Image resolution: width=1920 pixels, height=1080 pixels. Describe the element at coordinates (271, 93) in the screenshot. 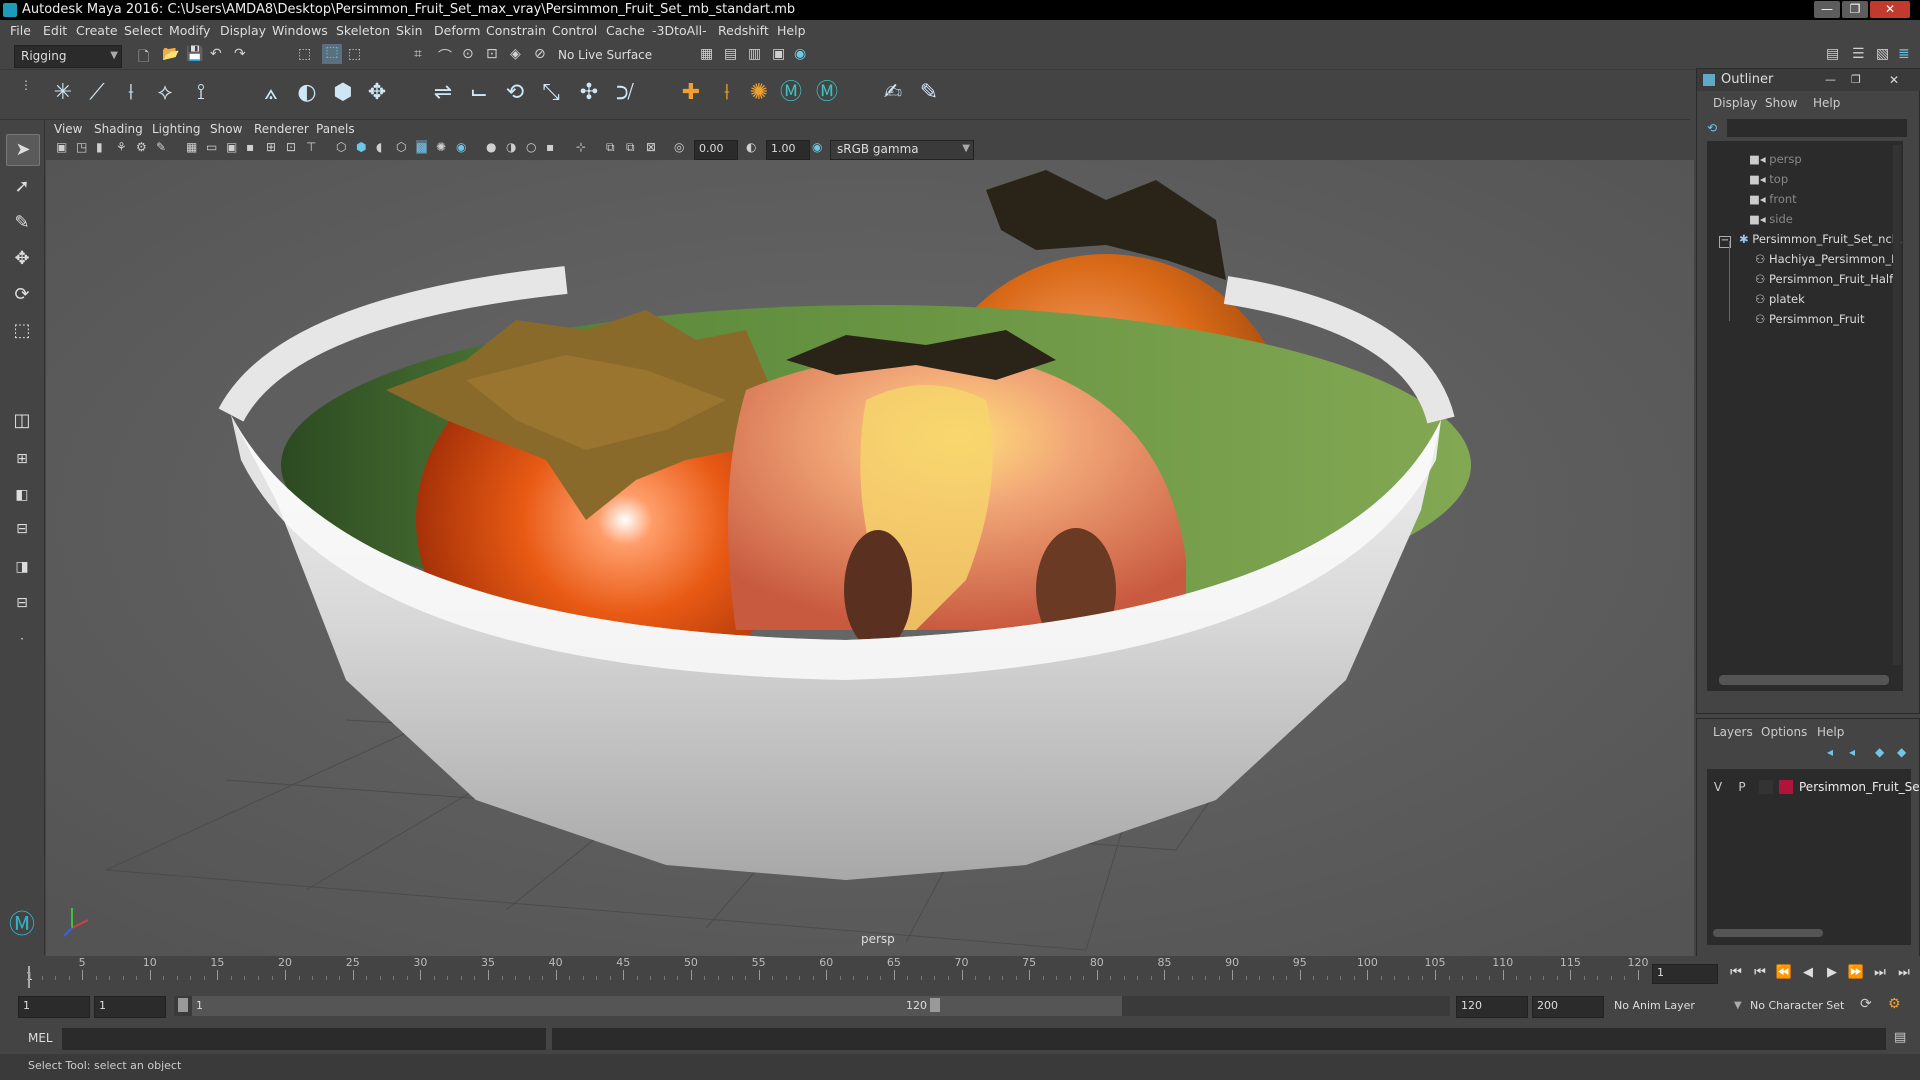

I see `bind-skin-icon: ⟑` at that location.